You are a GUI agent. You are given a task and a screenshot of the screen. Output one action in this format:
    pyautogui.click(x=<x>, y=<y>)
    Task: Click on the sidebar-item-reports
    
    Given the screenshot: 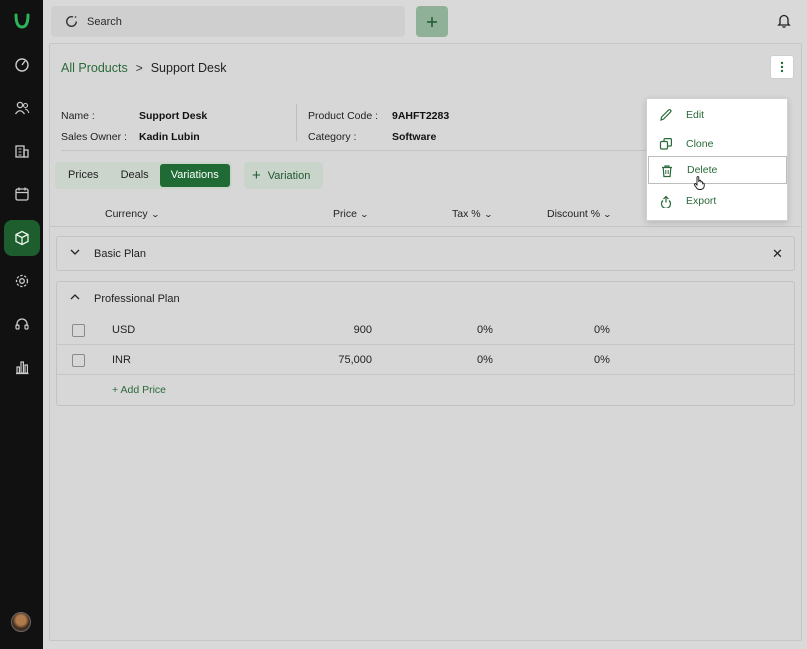 What is the action you would take?
    pyautogui.click(x=22, y=367)
    